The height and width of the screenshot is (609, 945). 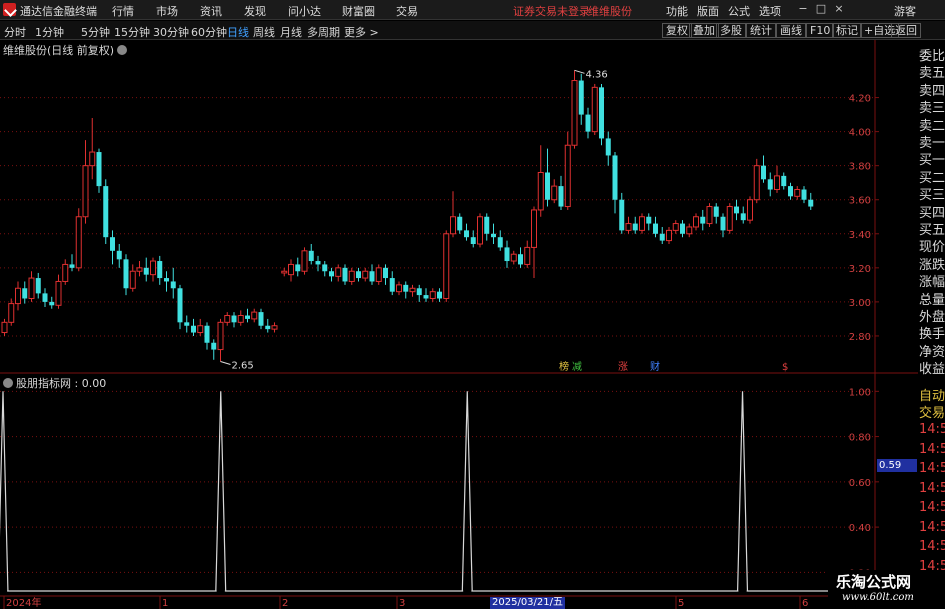 I want to click on menu-quotes: 行情, so click(x=123, y=11).